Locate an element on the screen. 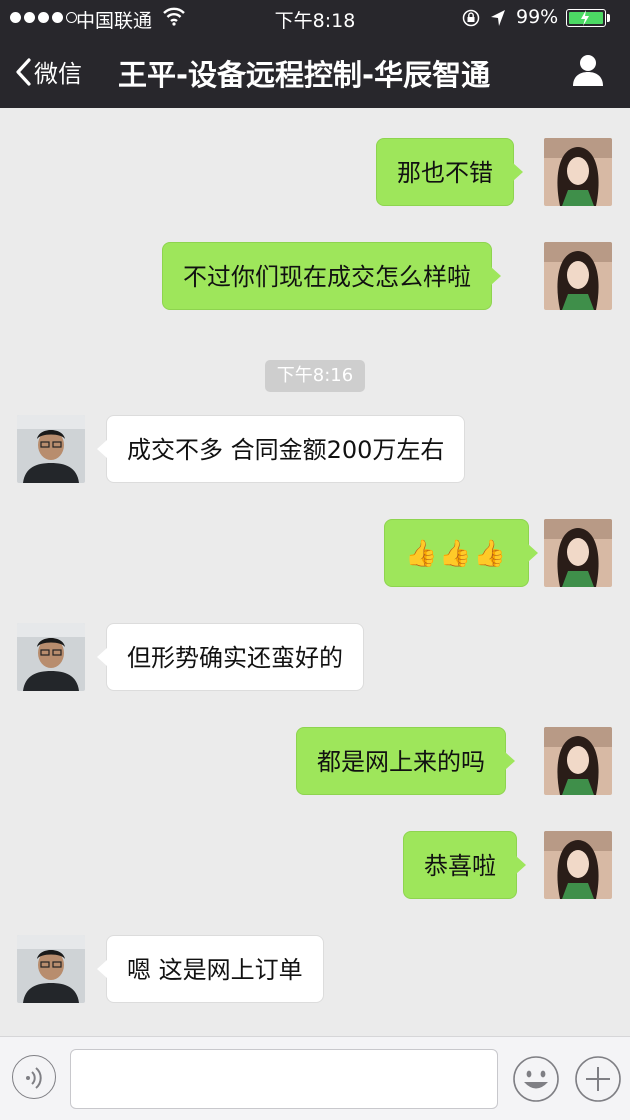 This screenshot has width=630, height=1120. voice-icon is located at coordinates (34, 1078).